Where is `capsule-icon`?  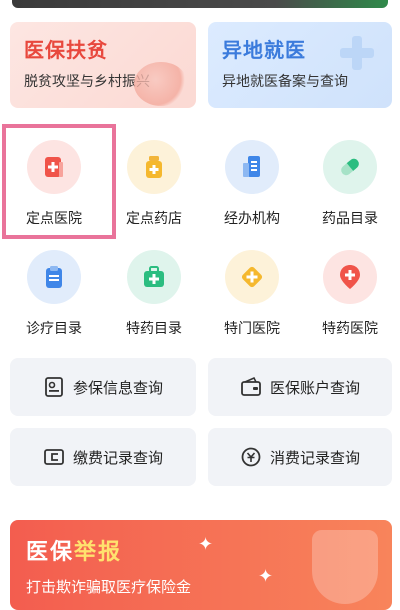 capsule-icon is located at coordinates (350, 167).